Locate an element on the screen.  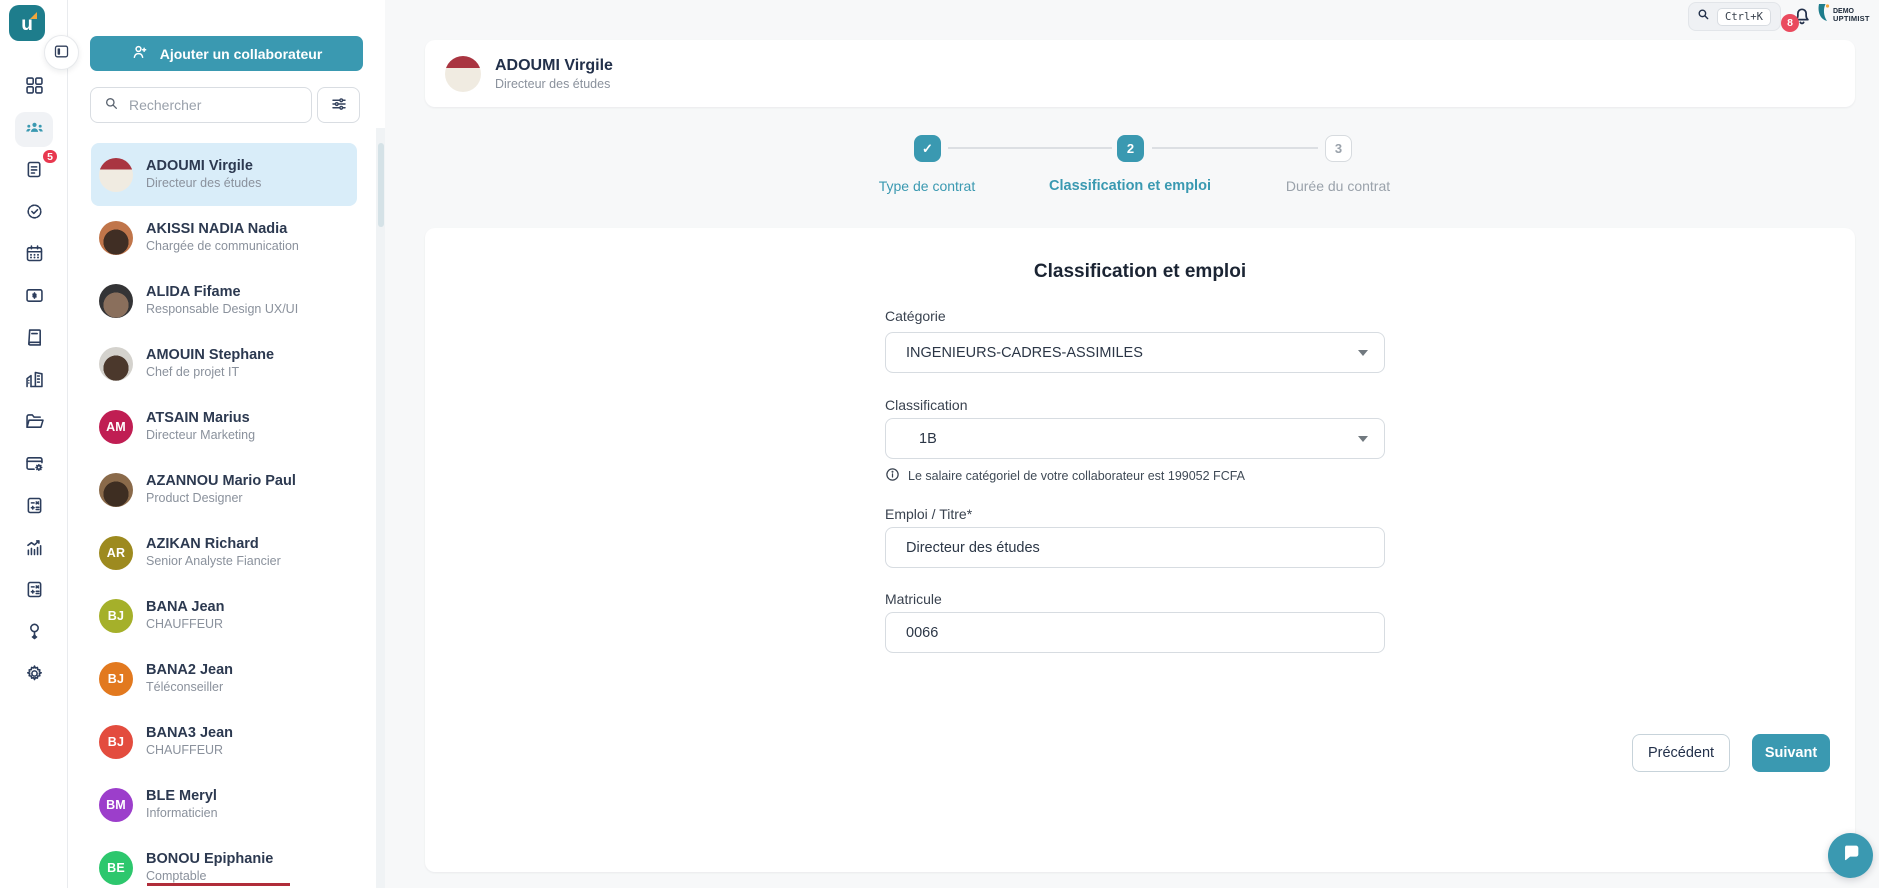
step-3-label: Durée du contrat is located at coordinates (1338, 186).